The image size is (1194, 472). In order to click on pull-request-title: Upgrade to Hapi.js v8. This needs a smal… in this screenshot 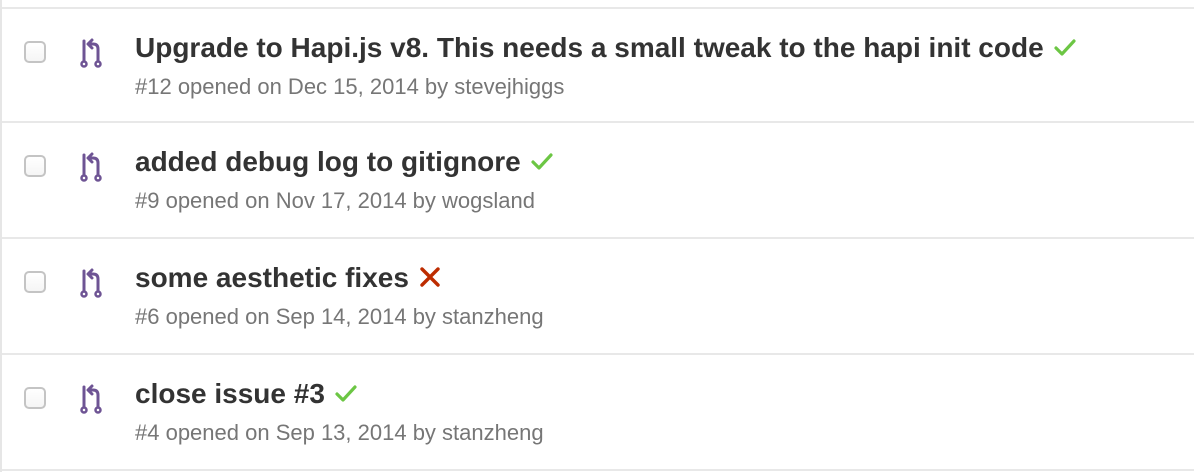, I will do `click(605, 48)`.